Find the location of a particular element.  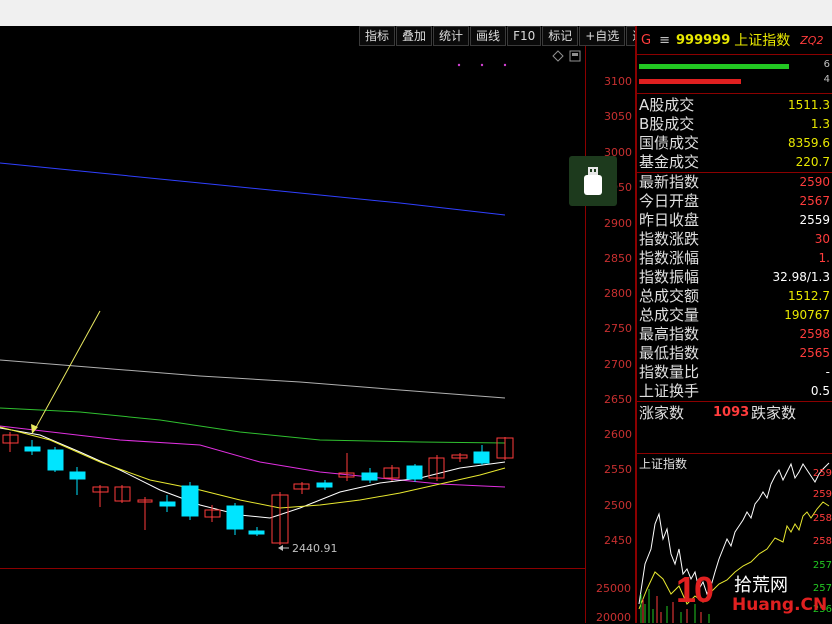

stat-label: 昨日收盘 is located at coordinates (669, 220).